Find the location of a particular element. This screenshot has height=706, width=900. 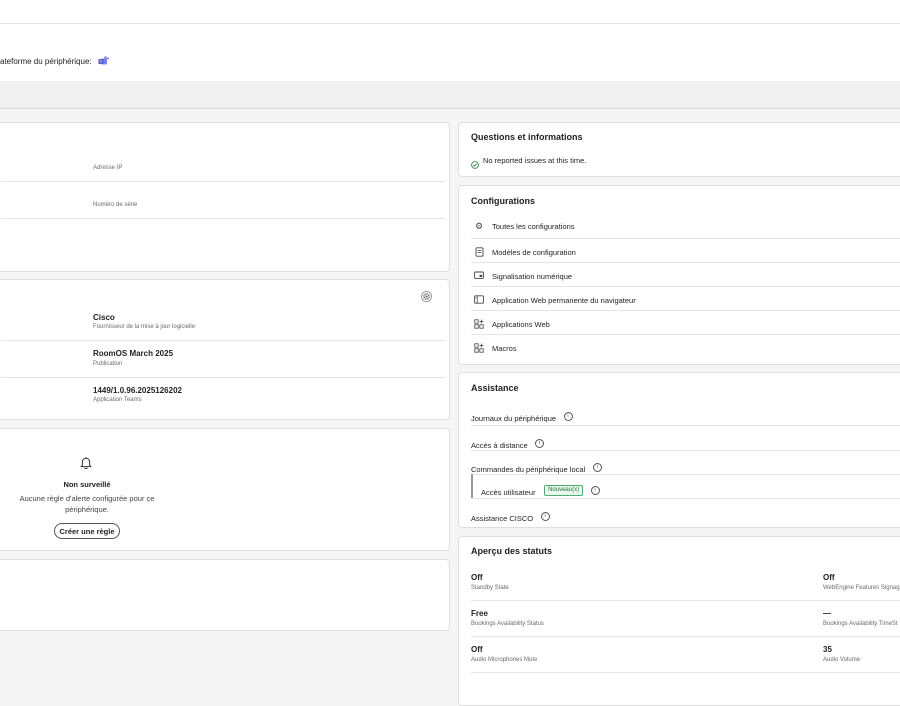

platform-label: ateforme du périphérique: is located at coordinates (46, 61).